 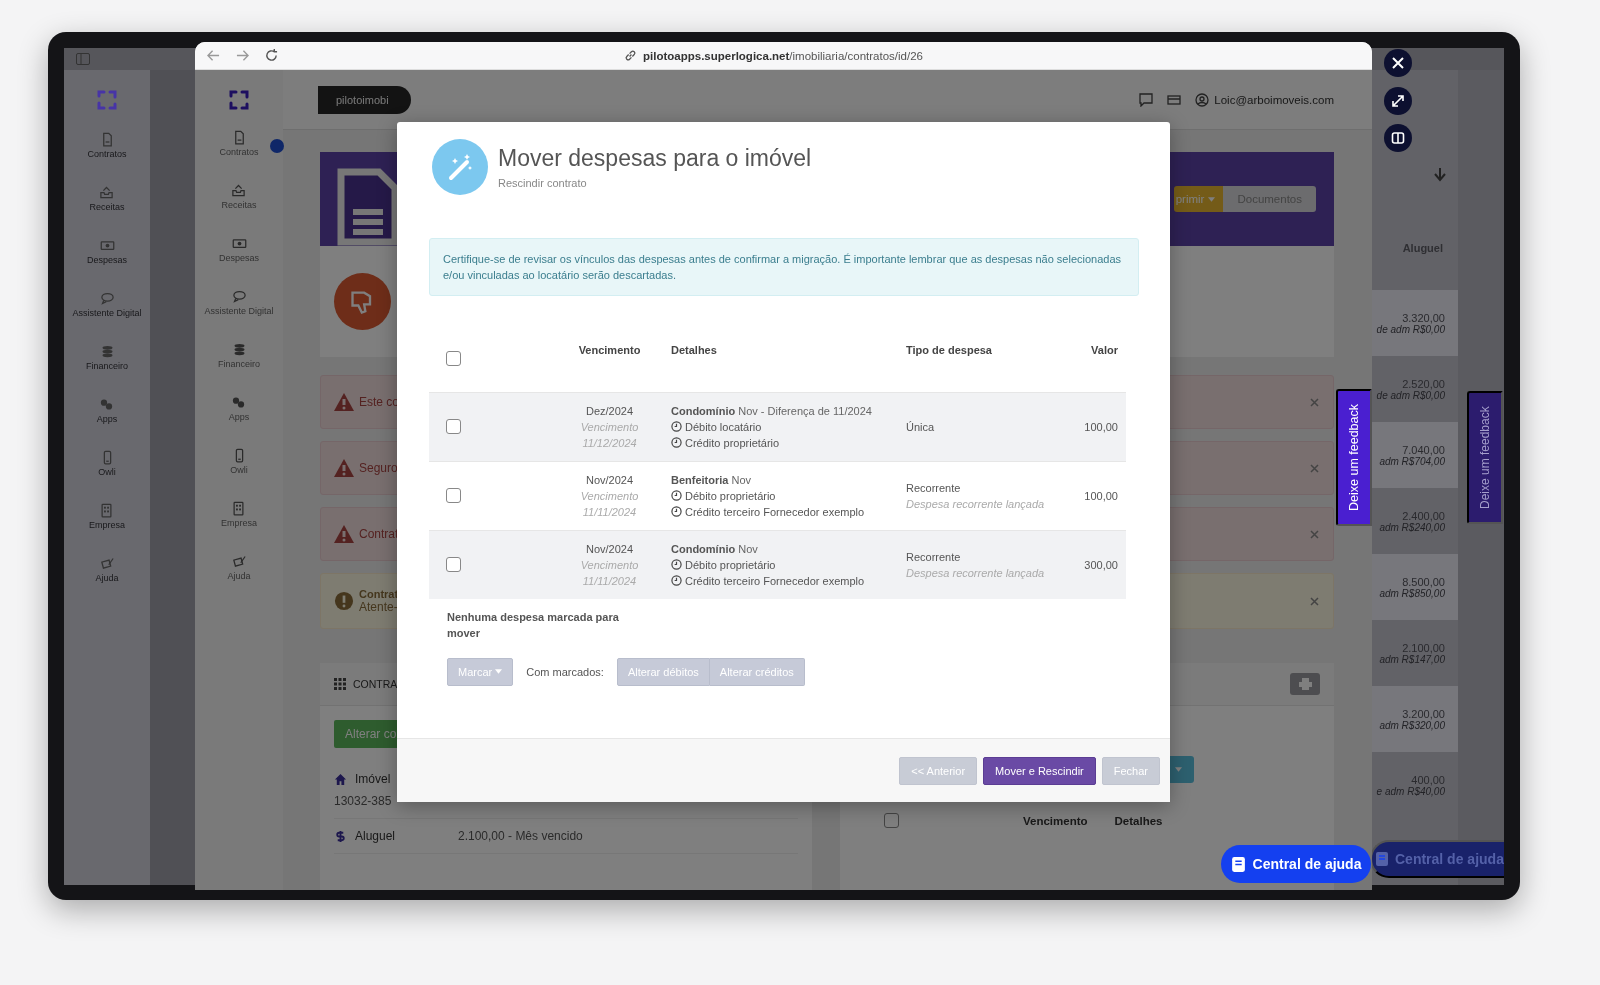 I want to click on column-header: Valor, so click(x=1104, y=350).